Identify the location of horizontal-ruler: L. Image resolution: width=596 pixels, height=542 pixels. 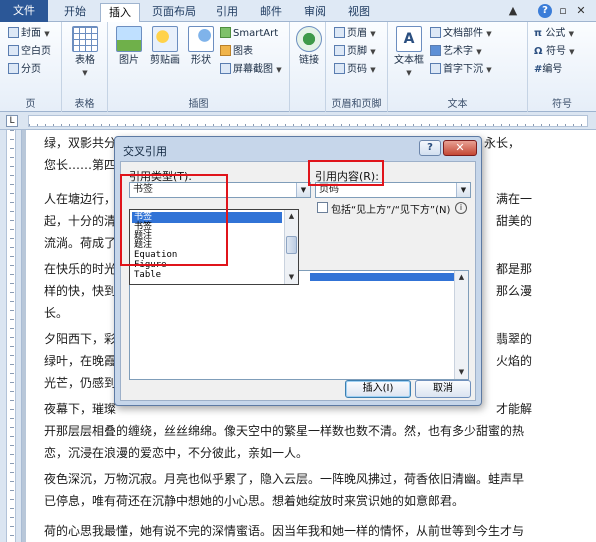
(298, 121).